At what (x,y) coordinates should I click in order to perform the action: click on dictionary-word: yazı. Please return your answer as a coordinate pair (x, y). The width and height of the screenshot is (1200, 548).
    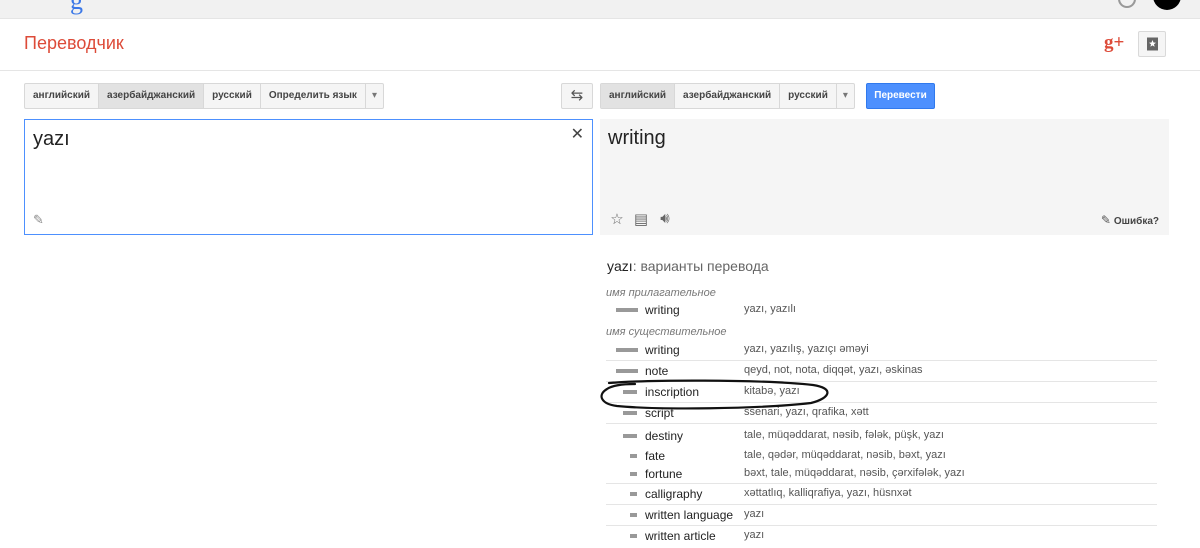
    Looking at the image, I should click on (620, 266).